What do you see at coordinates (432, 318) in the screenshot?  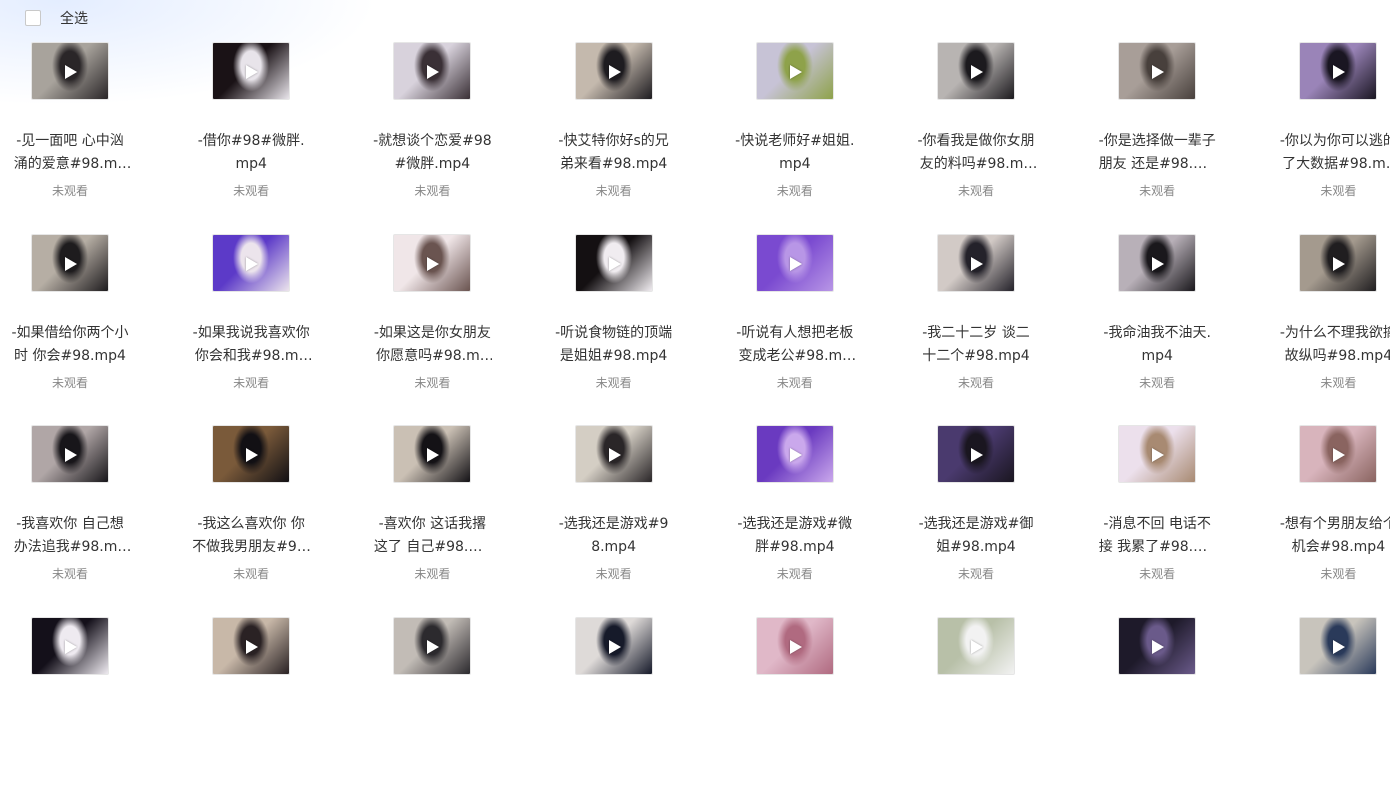 I see `video-file-item: -如果这是你女朋友你愿意吗#98.mp4 未观看` at bounding box center [432, 318].